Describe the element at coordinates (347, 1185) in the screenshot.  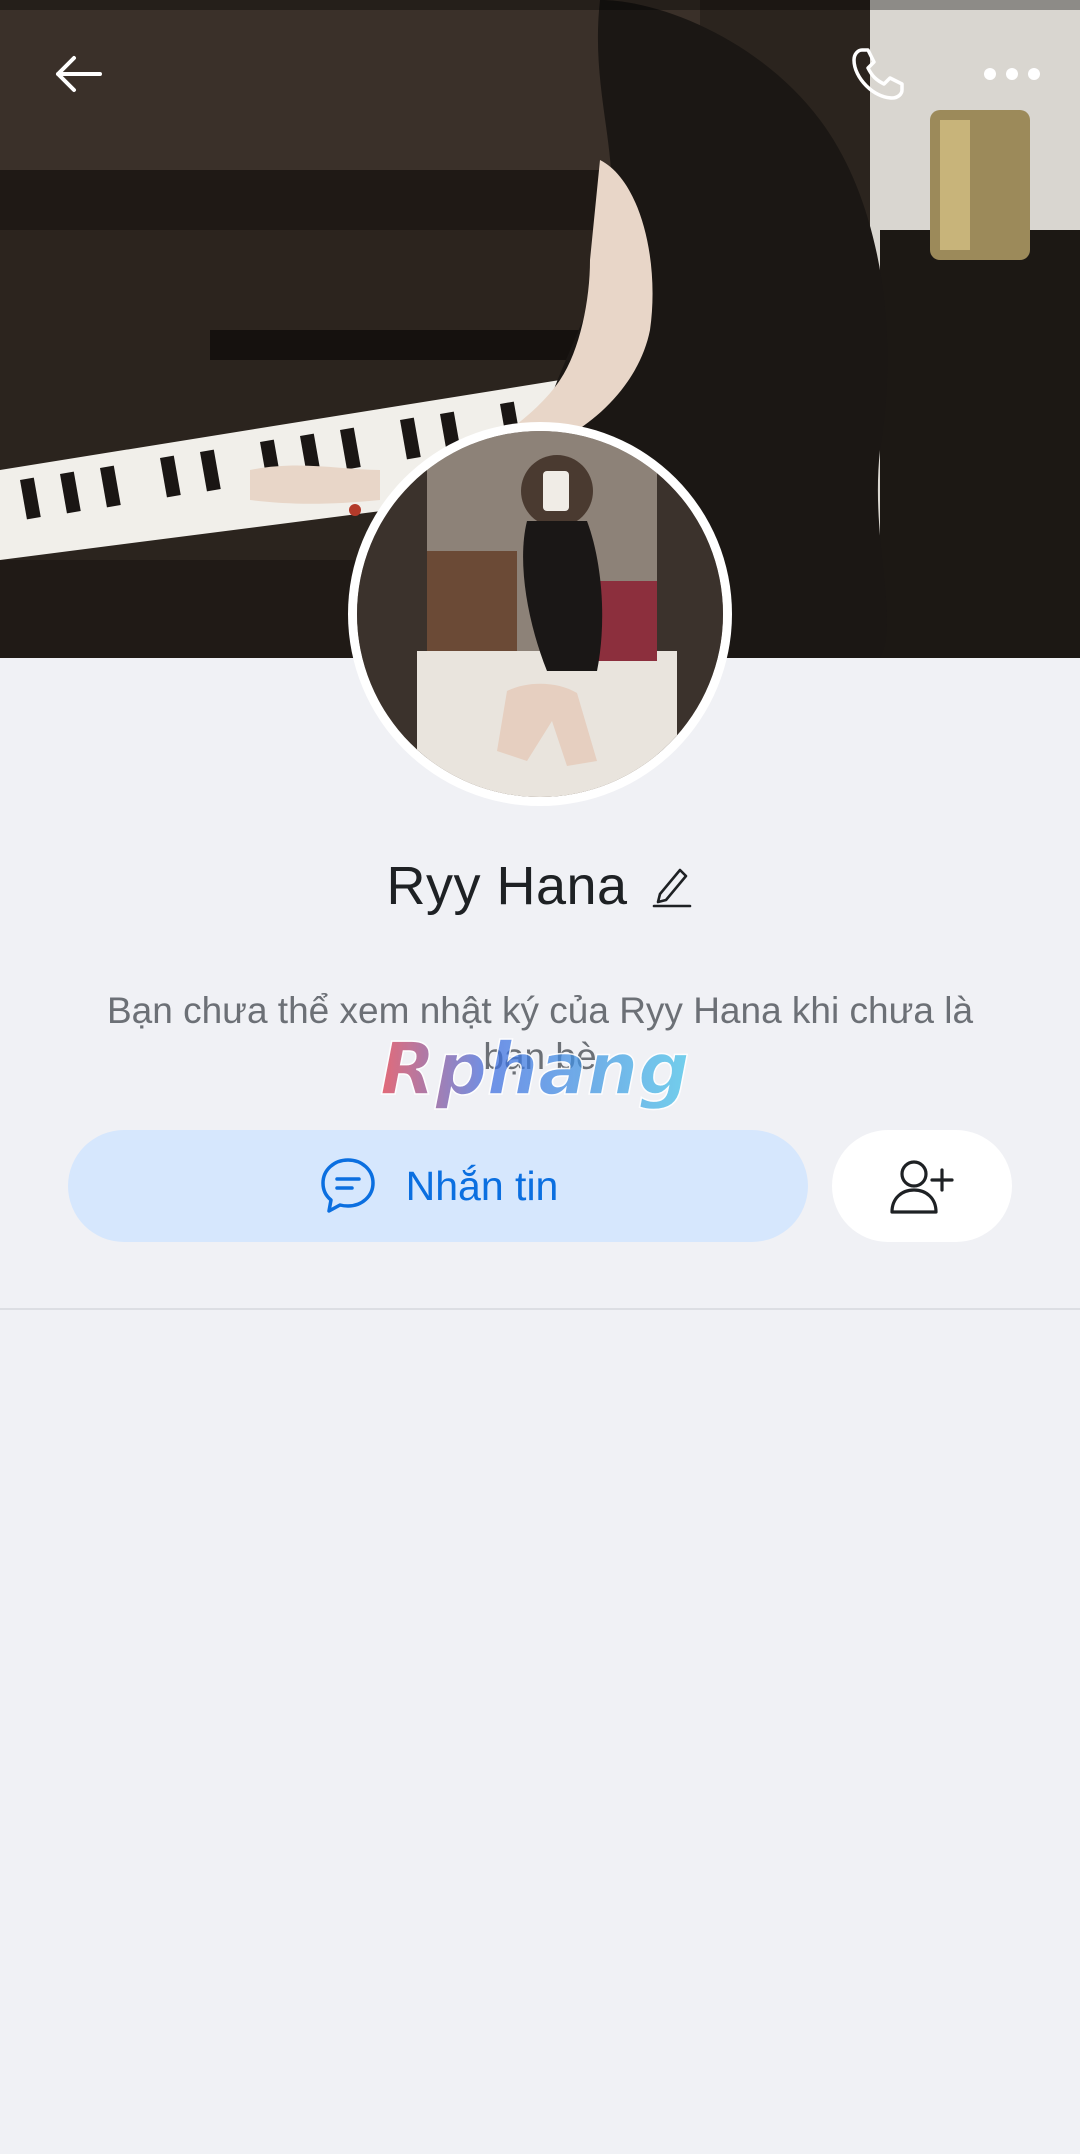
I see `chat-bubble-icon` at that location.